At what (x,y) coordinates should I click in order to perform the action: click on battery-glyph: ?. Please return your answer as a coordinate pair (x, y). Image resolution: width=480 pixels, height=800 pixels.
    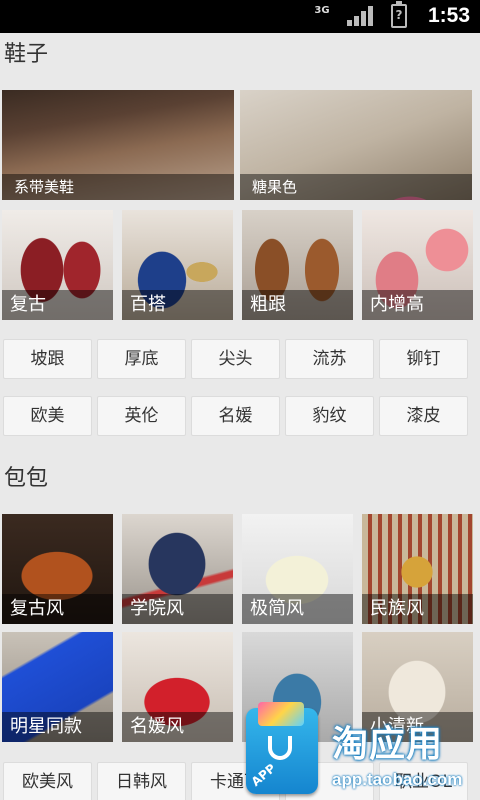
    Looking at the image, I should click on (399, 15).